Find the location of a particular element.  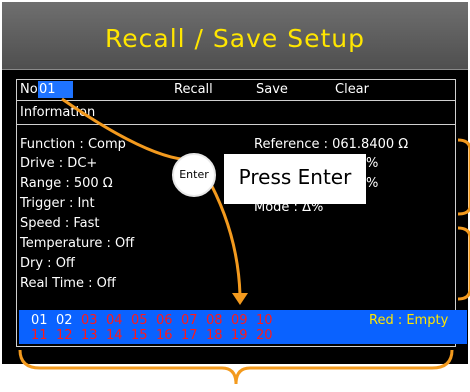

bottom-brace-icon is located at coordinates (236, 367).